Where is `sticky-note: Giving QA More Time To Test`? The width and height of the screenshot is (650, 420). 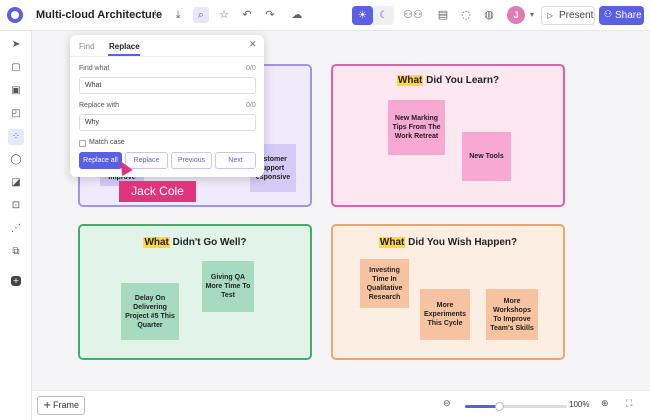 sticky-note: Giving QA More Time To Test is located at coordinates (228, 286).